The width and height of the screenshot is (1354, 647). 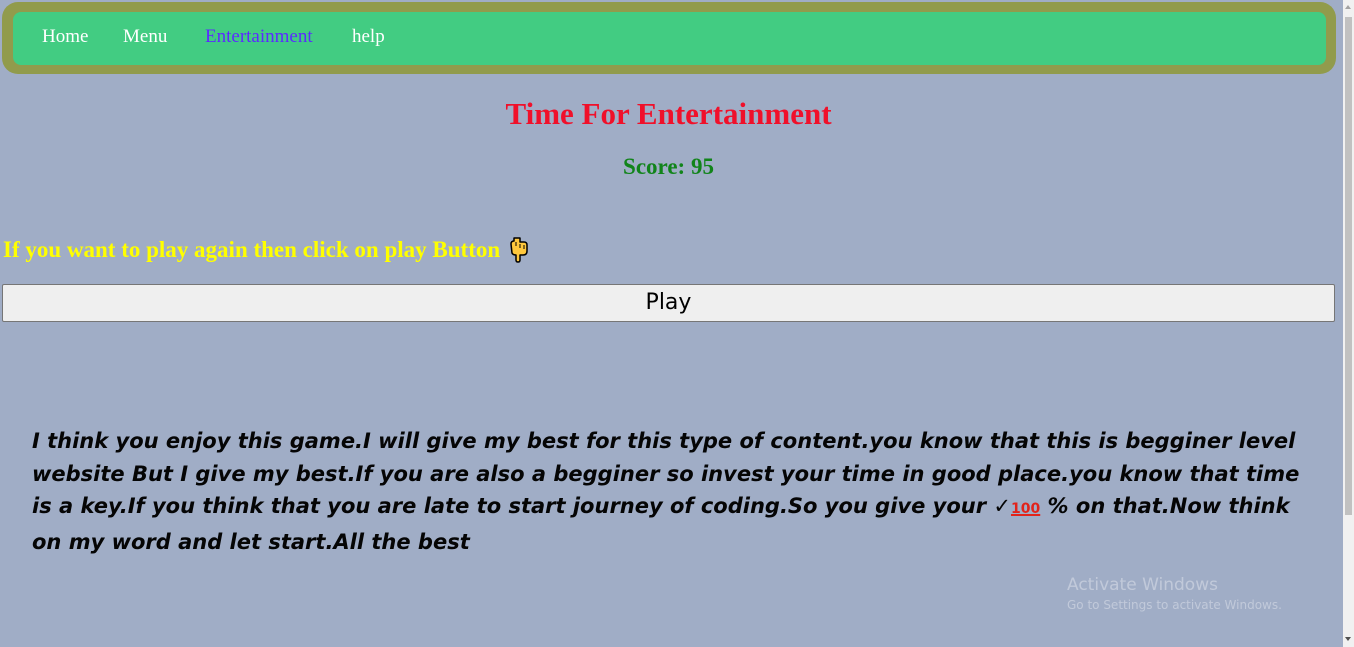 I want to click on nav-link-entertainment: Entertainment, so click(x=259, y=37).